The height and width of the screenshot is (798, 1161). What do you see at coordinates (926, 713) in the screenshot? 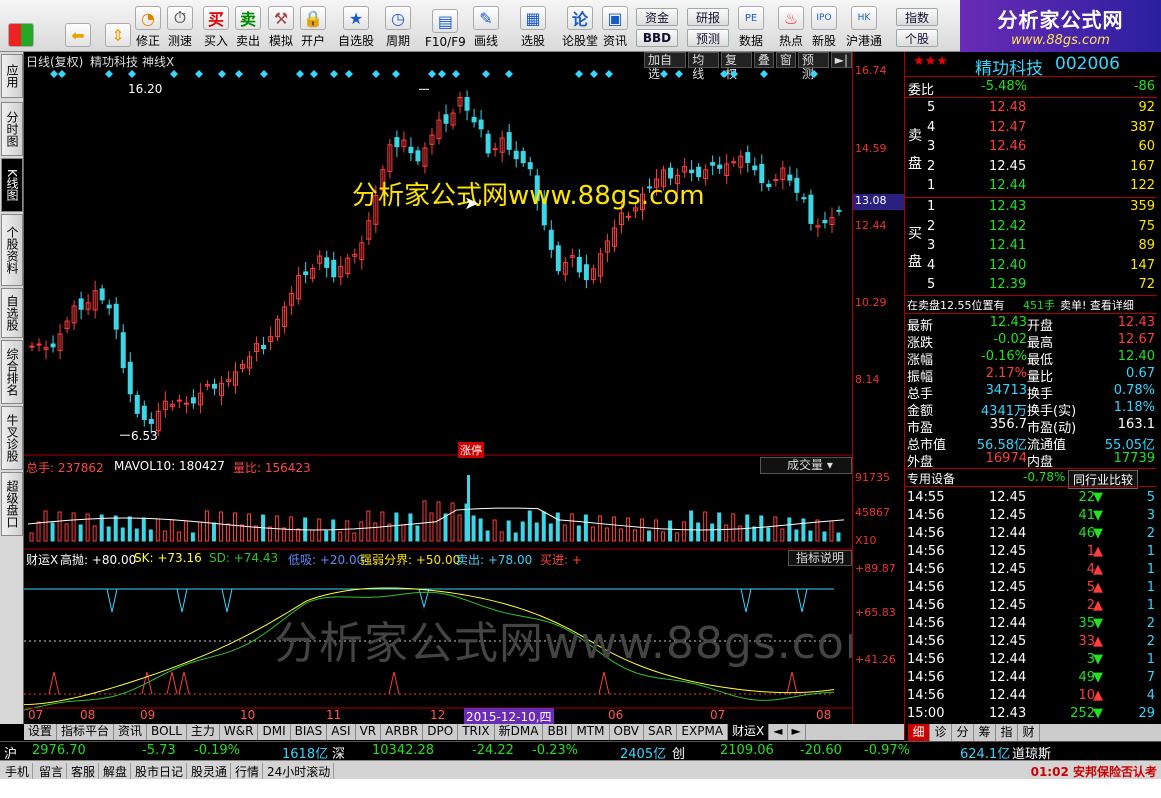
I see `tick-time: 15:00` at bounding box center [926, 713].